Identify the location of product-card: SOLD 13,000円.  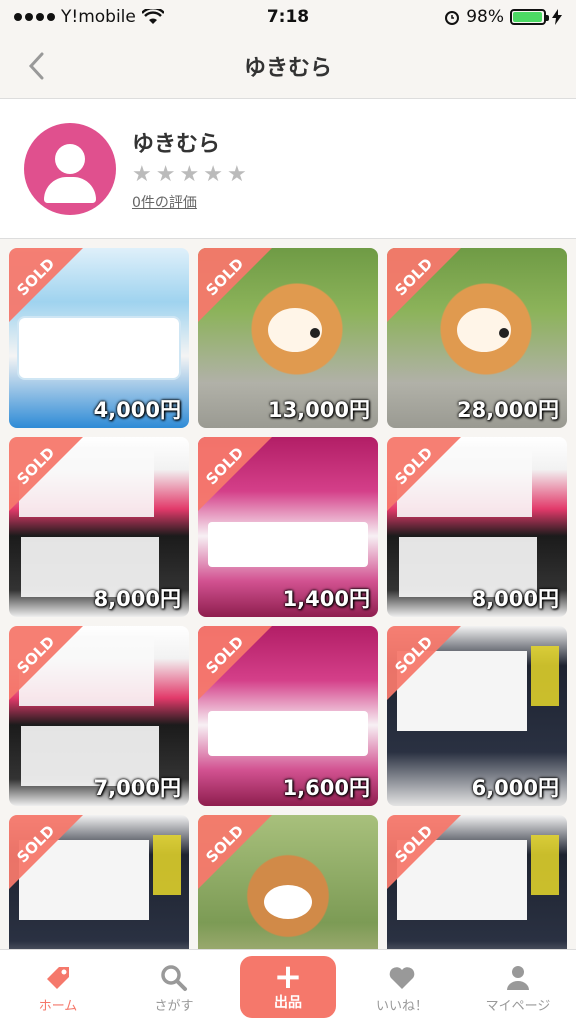
(288, 338).